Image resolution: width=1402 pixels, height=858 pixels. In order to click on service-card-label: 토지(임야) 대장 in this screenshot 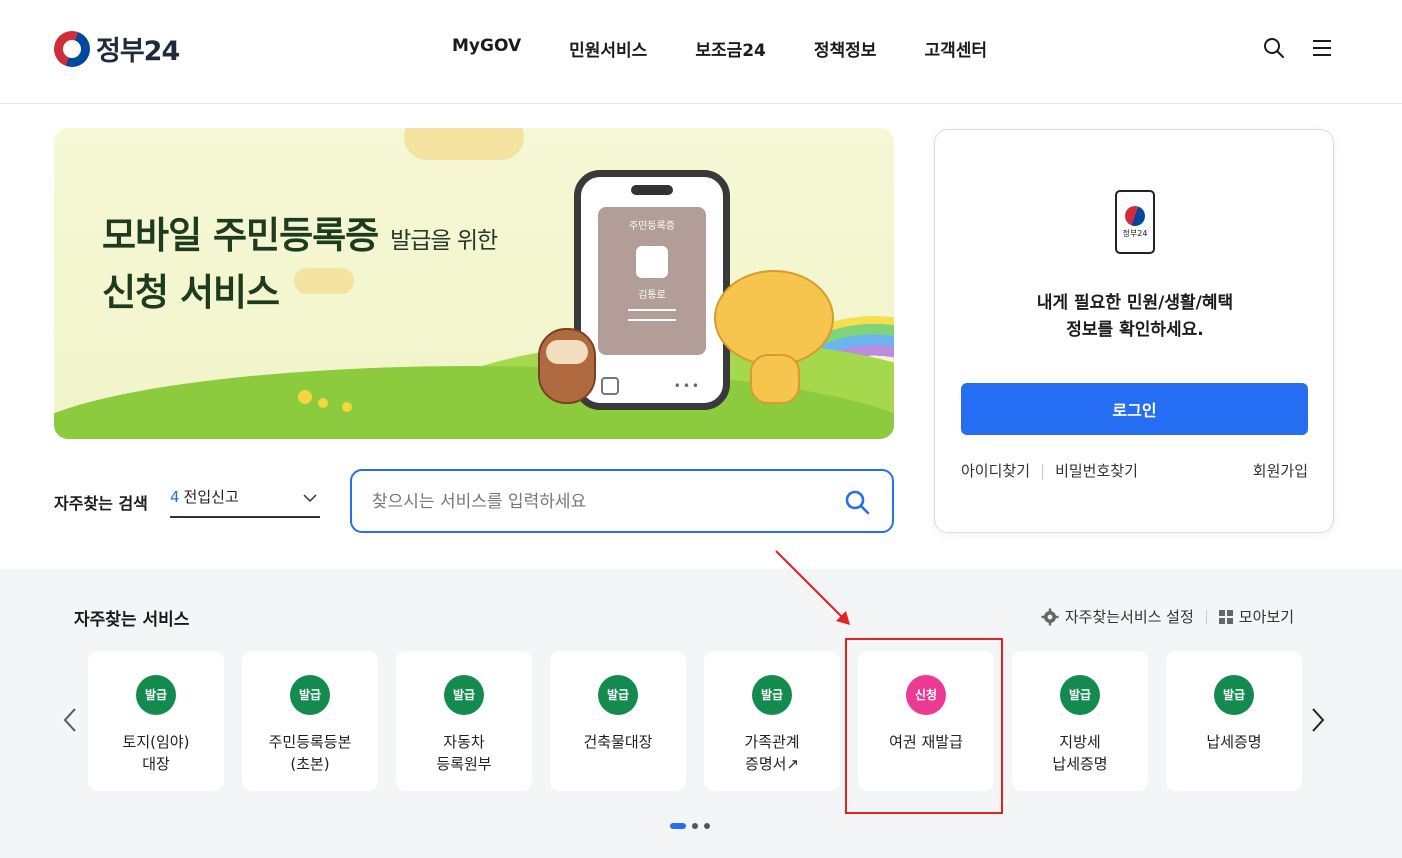, I will do `click(156, 753)`.